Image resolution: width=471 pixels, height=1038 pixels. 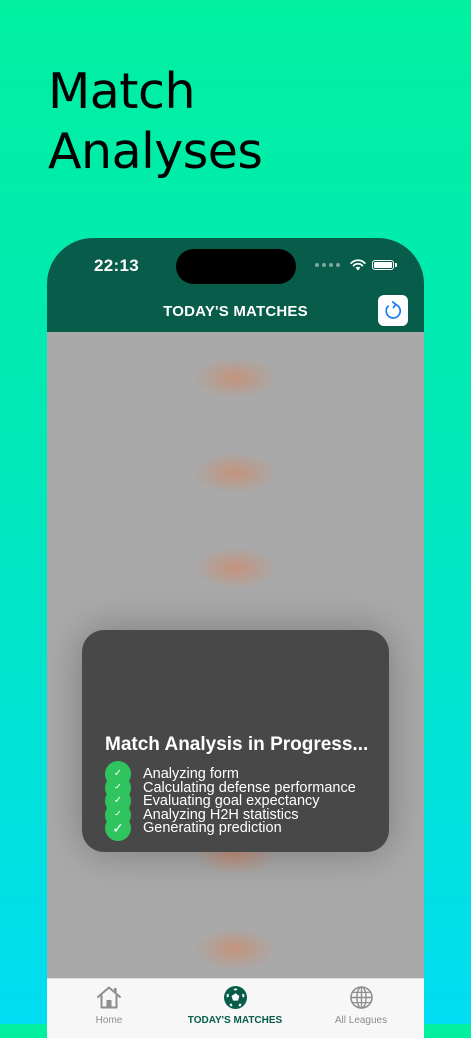 I want to click on analysis-step: ✓ Evaluating goal expectancy, so click(x=239, y=801).